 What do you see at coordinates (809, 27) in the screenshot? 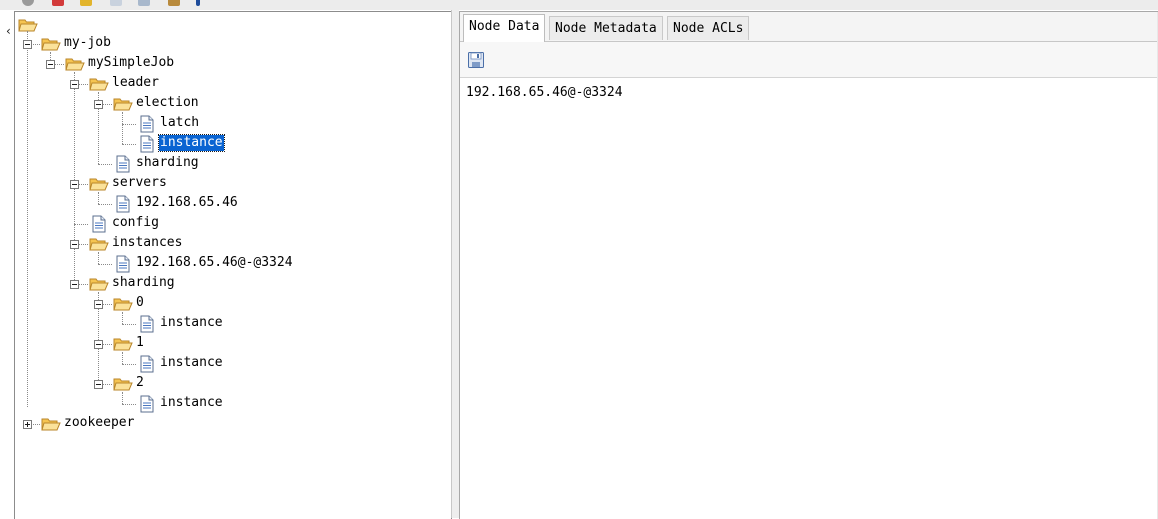
I see `tab-bar: Node Data Node Metadata Node ACLs` at bounding box center [809, 27].